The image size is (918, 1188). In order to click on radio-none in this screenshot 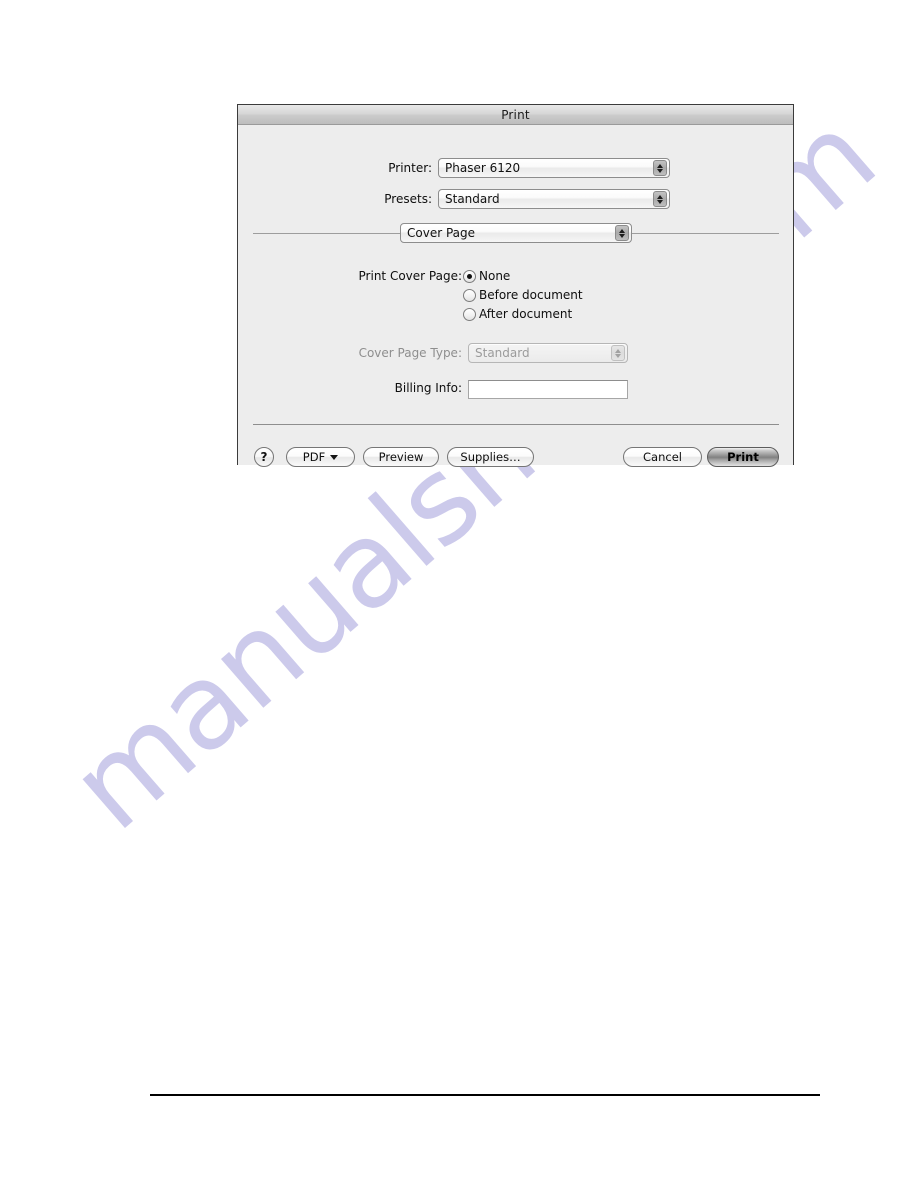, I will do `click(469, 276)`.